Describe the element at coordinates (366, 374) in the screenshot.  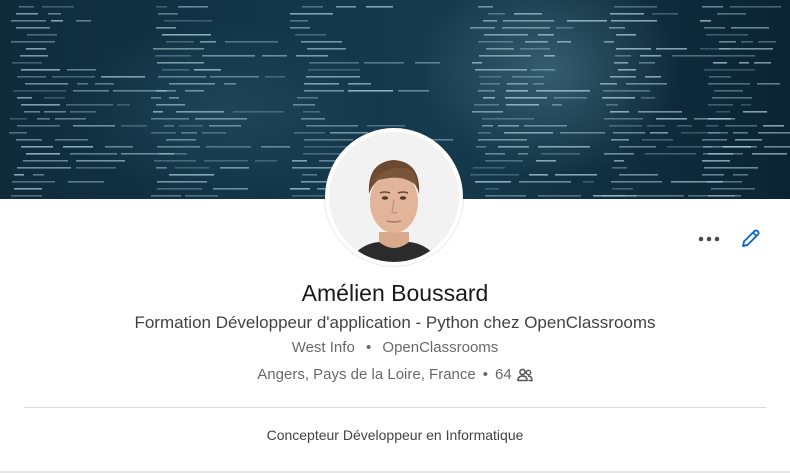
I see `profile-location: Angers, Pays de la Loire, France` at that location.